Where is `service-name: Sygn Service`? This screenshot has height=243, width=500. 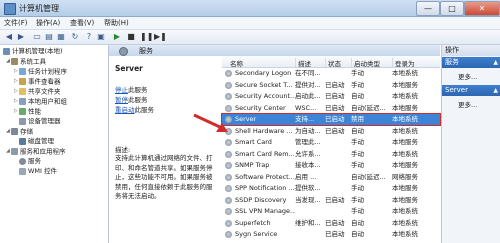
service-name: Sygn Service is located at coordinates (256, 234).